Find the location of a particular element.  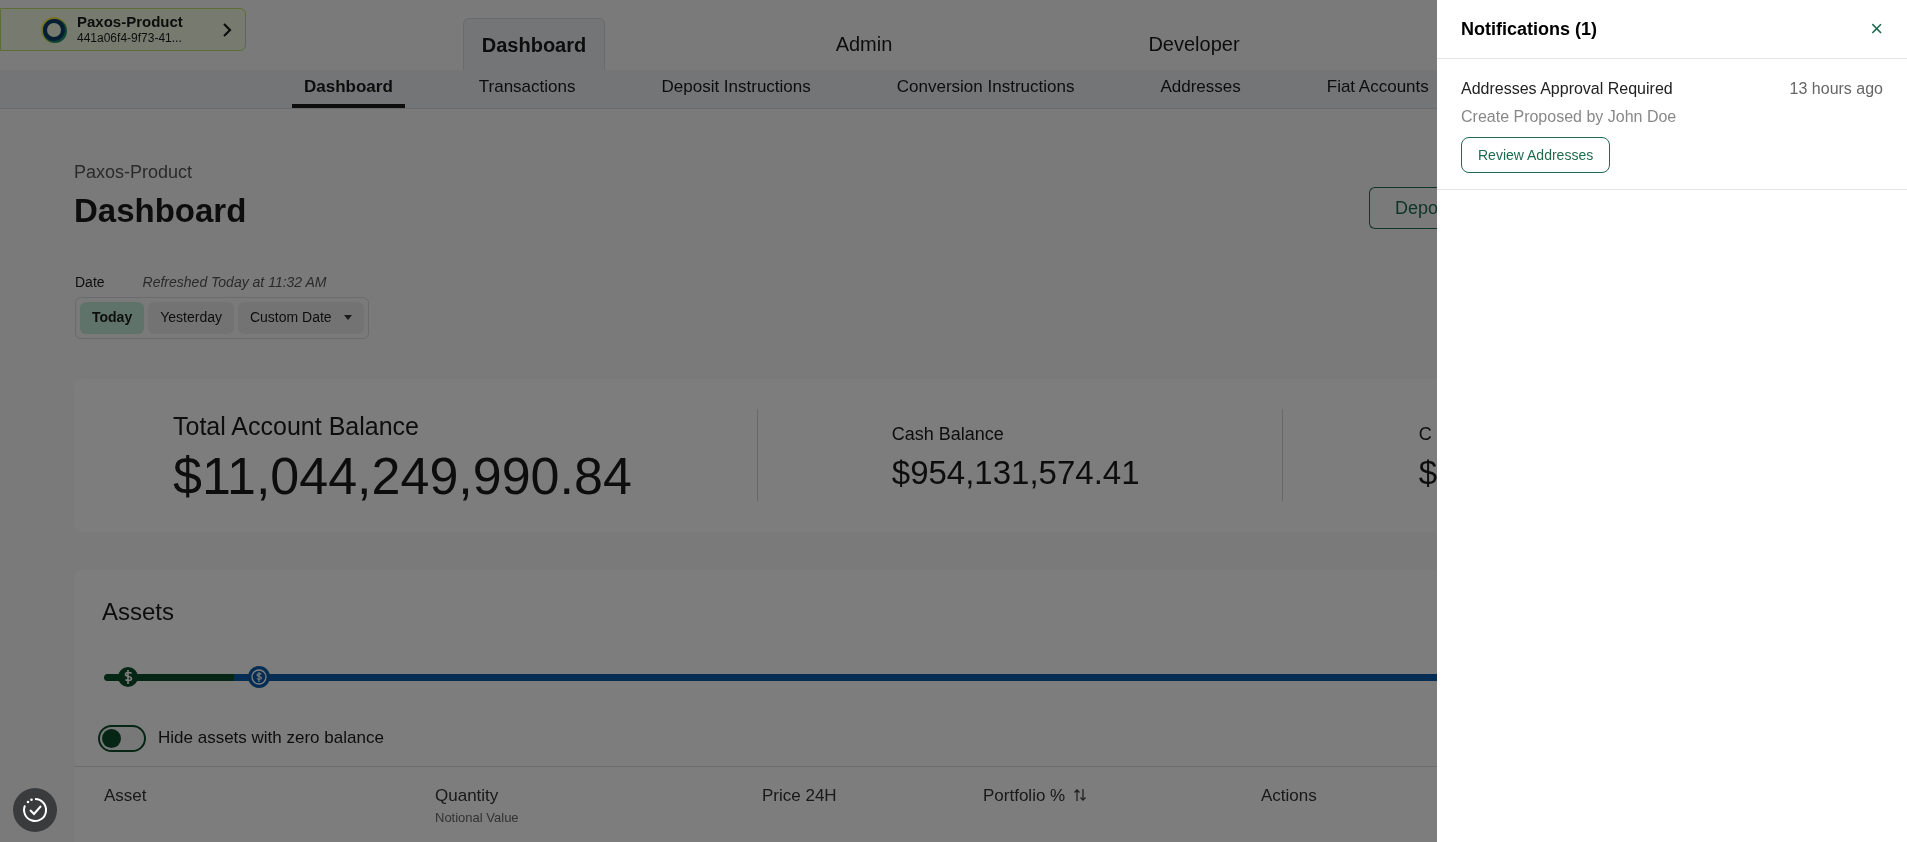

panel-title: Notifications (1) is located at coordinates (1529, 29).